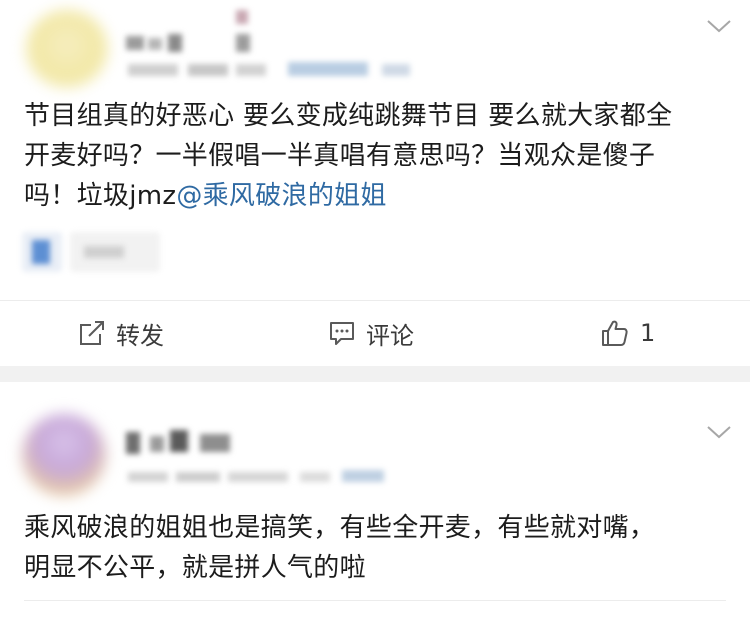 This screenshot has height=634, width=750. What do you see at coordinates (390, 335) in the screenshot?
I see `comment-label: 评论` at bounding box center [390, 335].